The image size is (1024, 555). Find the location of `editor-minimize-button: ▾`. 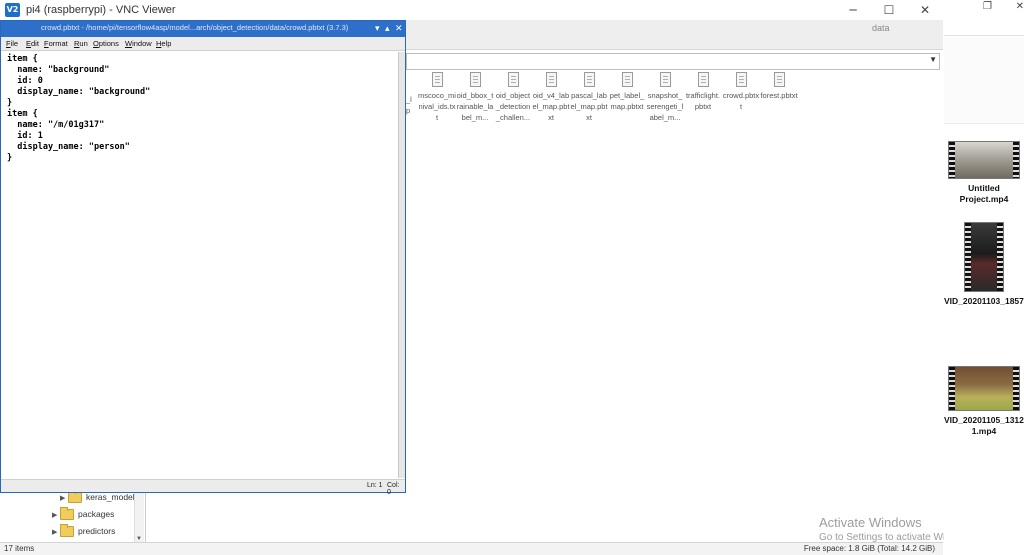

editor-minimize-button: ▾ is located at coordinates (377, 29).